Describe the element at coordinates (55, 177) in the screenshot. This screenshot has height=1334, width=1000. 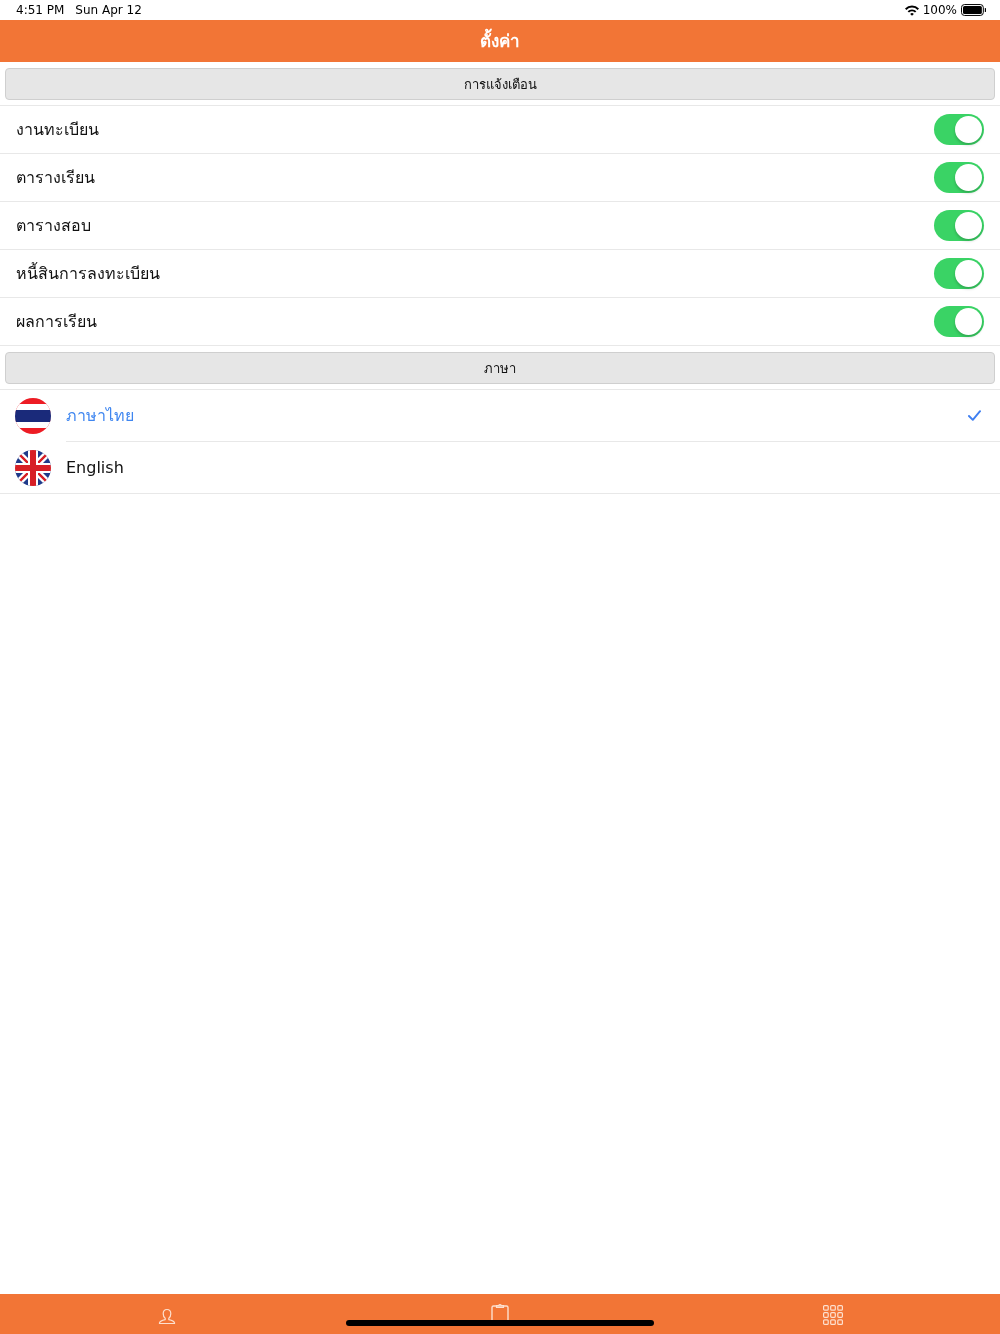
I see `setting-label: ตารางเรียน` at that location.